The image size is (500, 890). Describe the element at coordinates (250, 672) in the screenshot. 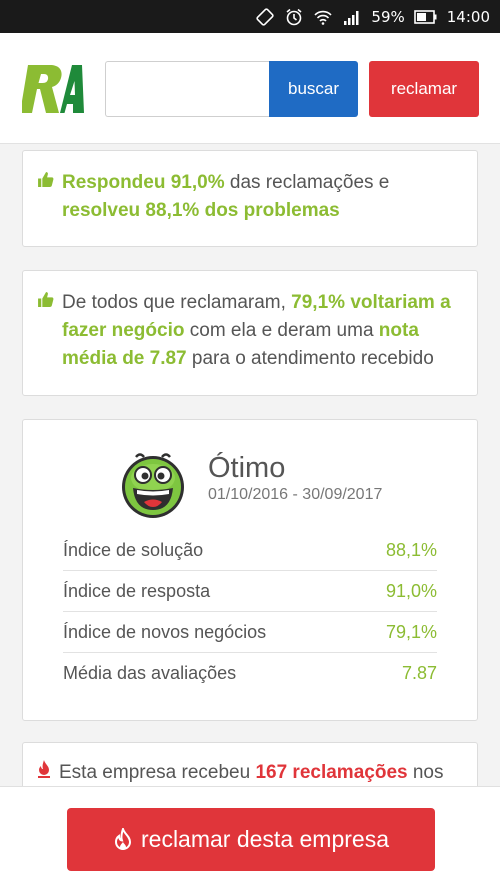

I see `metric-row: Média das avaliações 7.87` at that location.